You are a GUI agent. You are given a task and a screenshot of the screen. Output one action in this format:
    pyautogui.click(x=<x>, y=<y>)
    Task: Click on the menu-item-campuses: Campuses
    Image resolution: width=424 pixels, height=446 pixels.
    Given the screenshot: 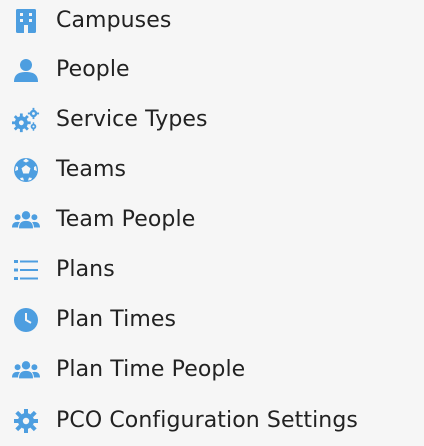 What is the action you would take?
    pyautogui.click(x=212, y=23)
    